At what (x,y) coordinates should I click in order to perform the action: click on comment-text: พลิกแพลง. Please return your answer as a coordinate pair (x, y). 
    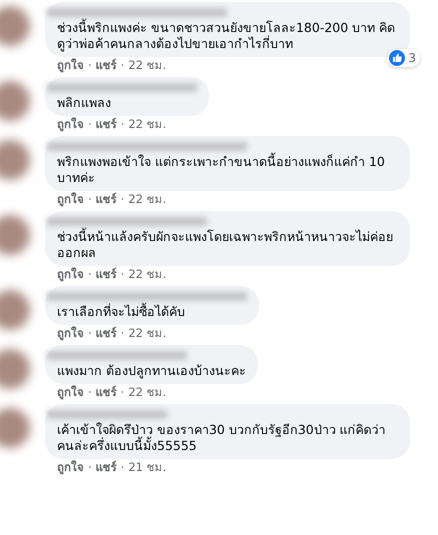
    Looking at the image, I should click on (84, 103).